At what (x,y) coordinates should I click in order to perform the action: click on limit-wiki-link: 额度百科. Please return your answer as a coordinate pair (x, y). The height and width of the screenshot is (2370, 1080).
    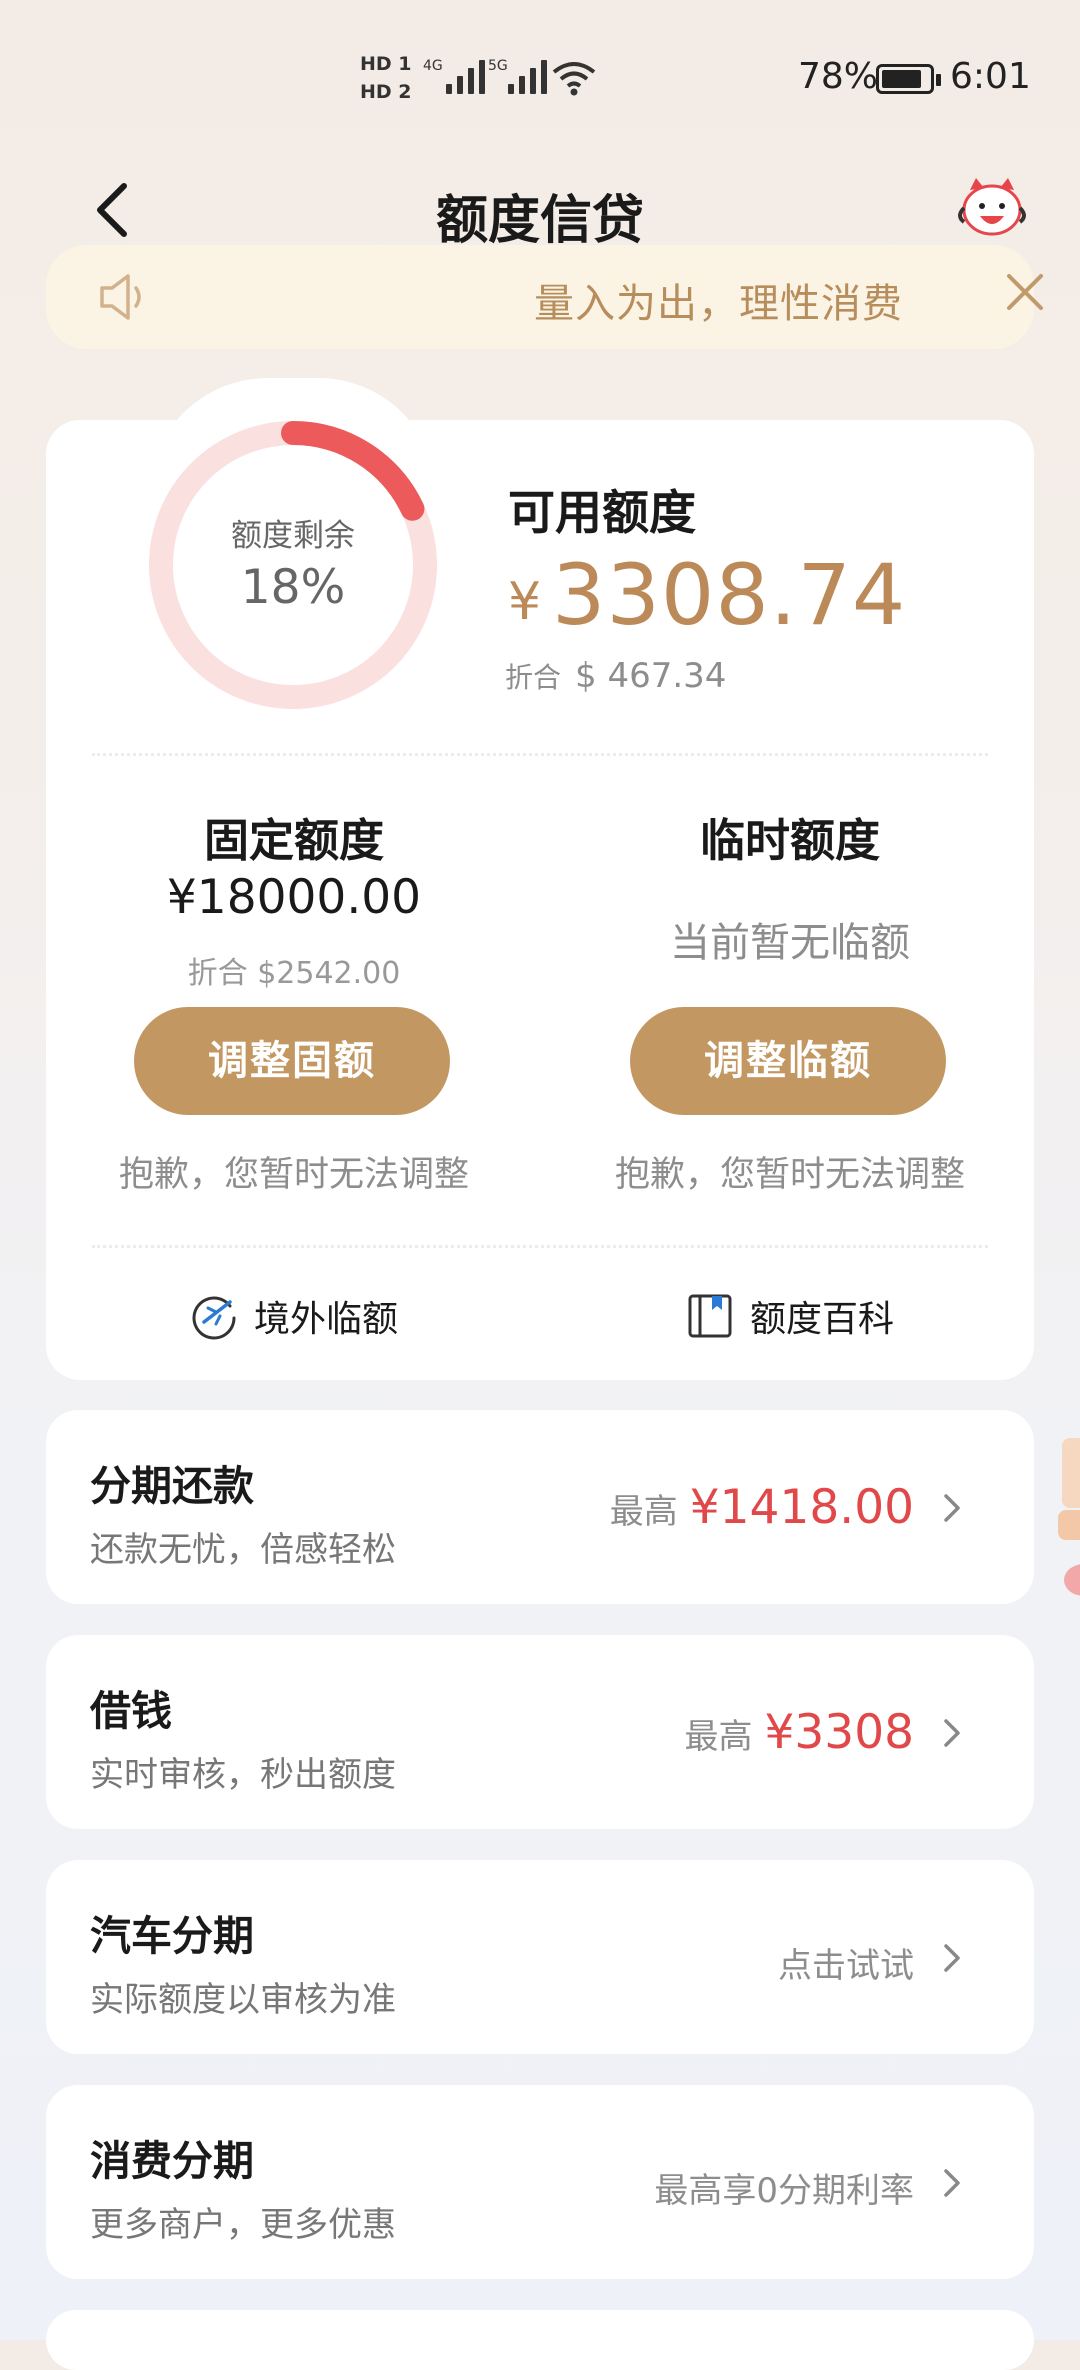
    Looking at the image, I should click on (790, 1316).